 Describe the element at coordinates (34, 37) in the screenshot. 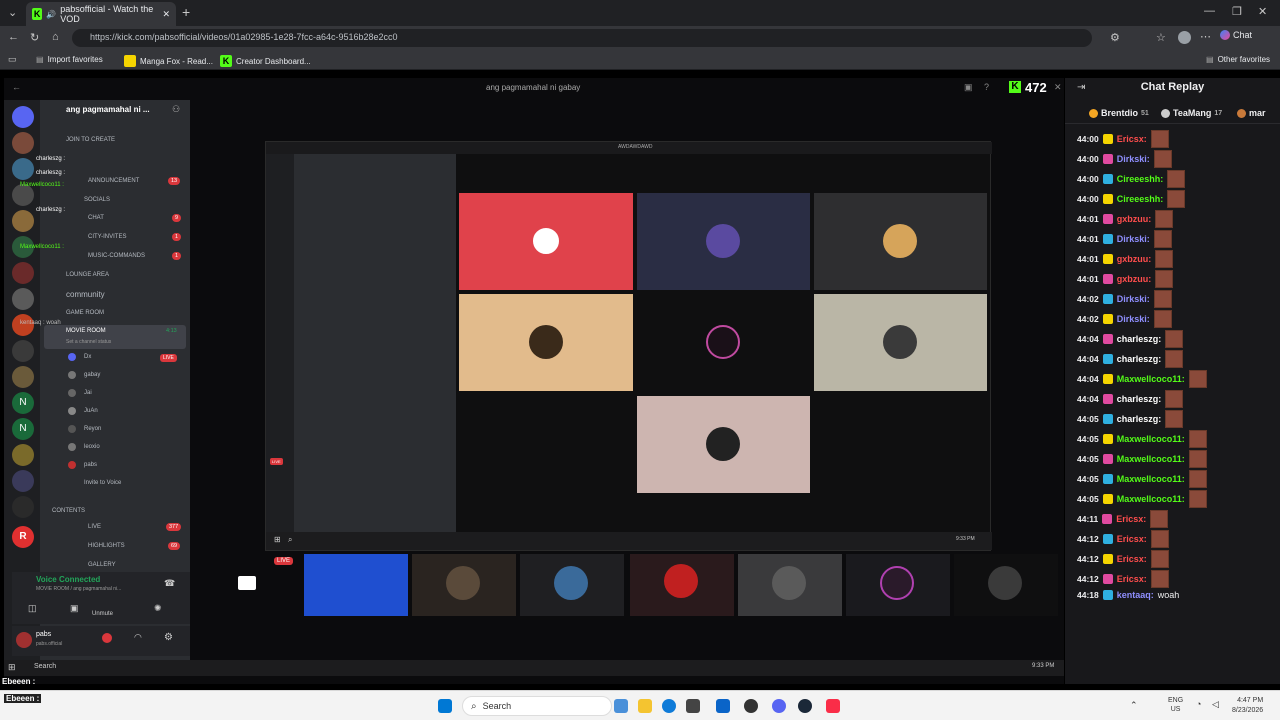

I see `reload-icon: ↻` at that location.